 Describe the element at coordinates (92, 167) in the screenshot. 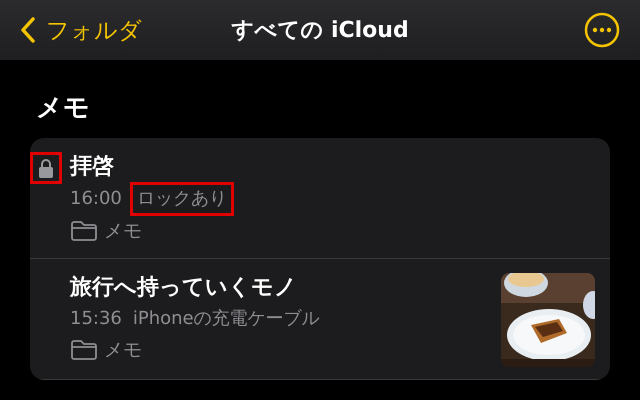

I see `note-title: 拝啓` at that location.